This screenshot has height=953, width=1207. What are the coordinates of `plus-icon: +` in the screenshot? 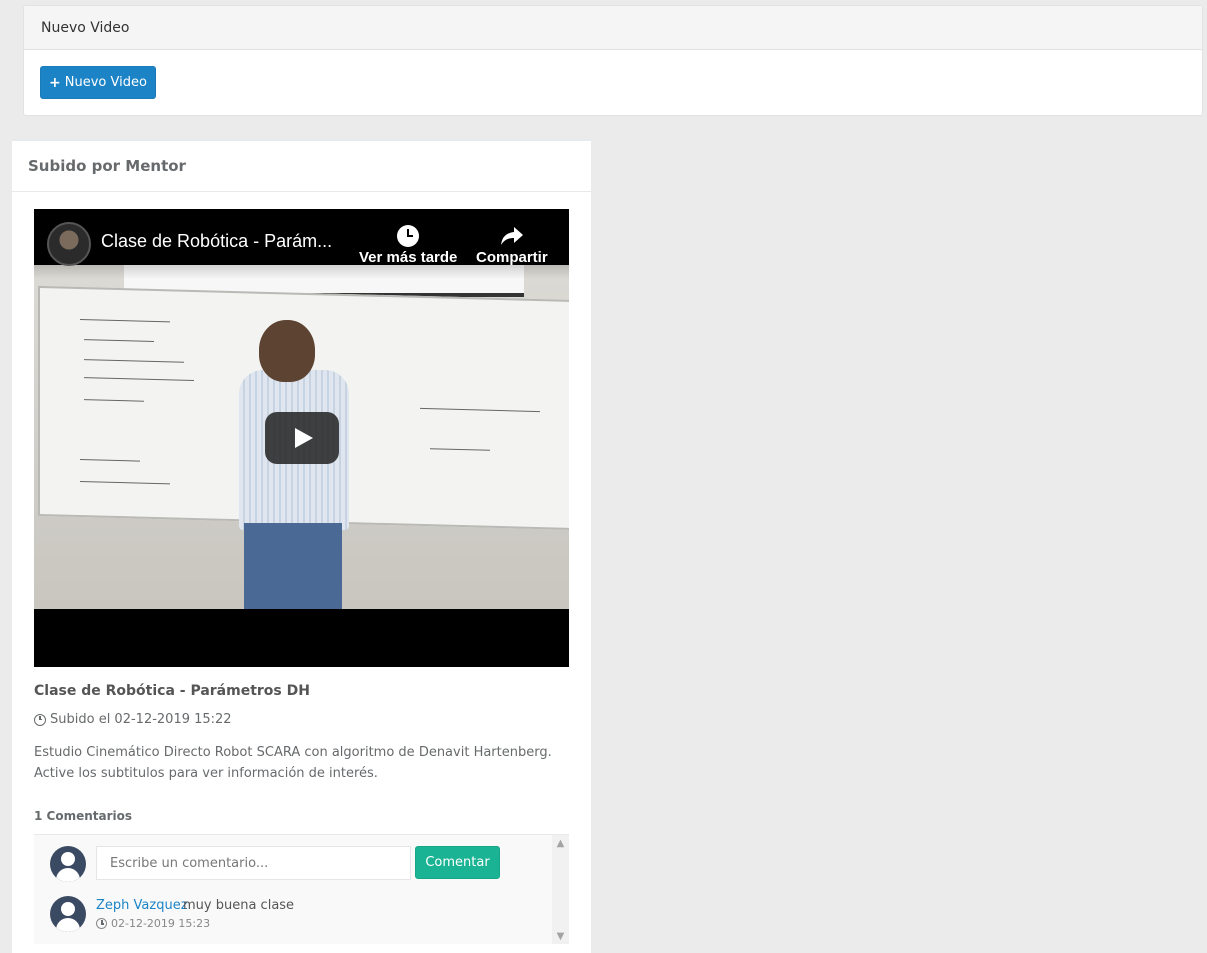 It's located at (55, 82).